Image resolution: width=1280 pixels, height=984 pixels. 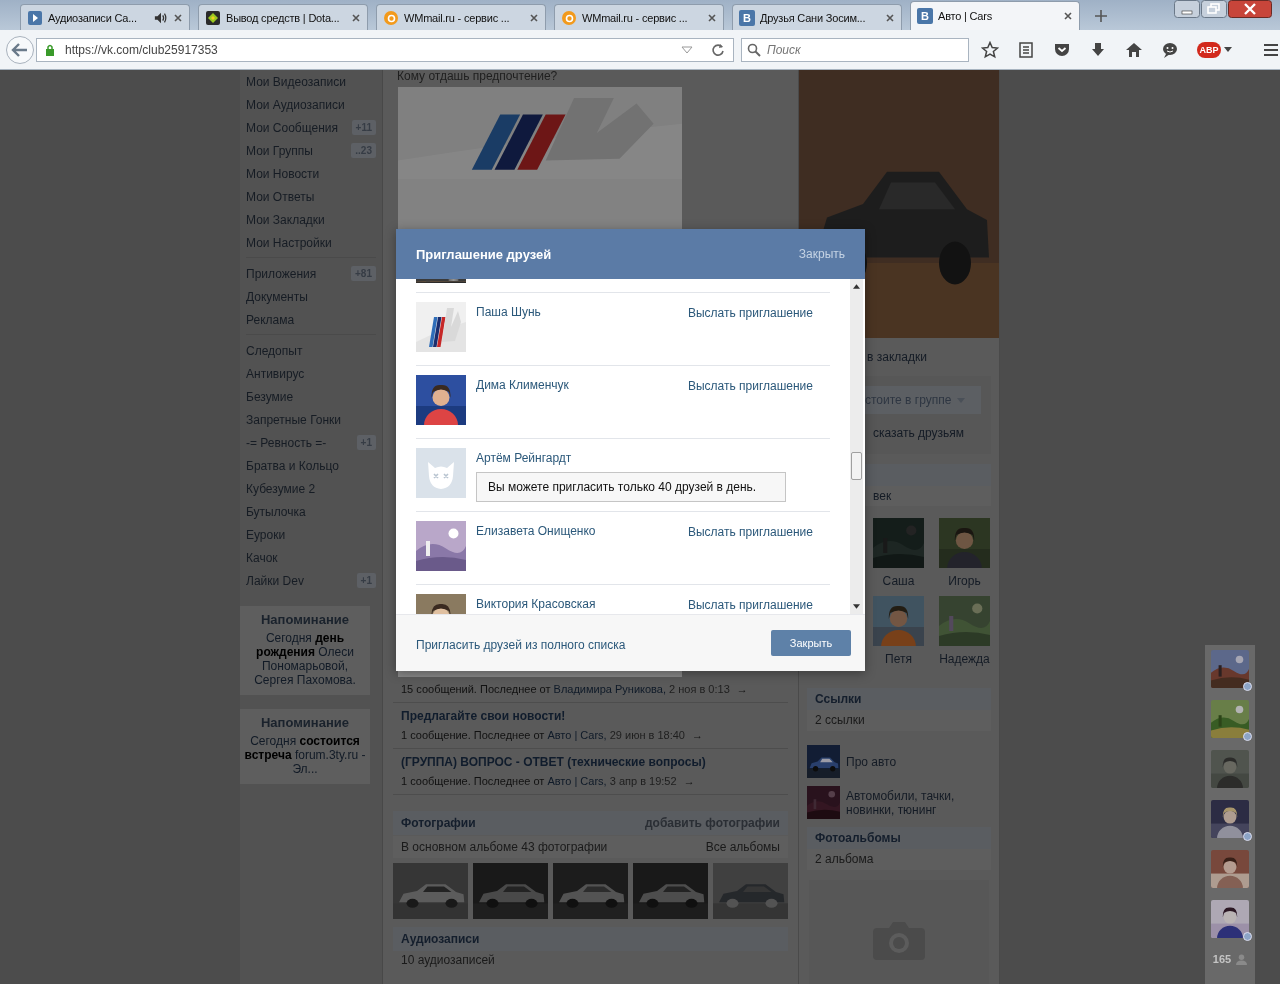 What do you see at coordinates (855, 49) in the screenshot?
I see `search-field: Поиск` at bounding box center [855, 49].